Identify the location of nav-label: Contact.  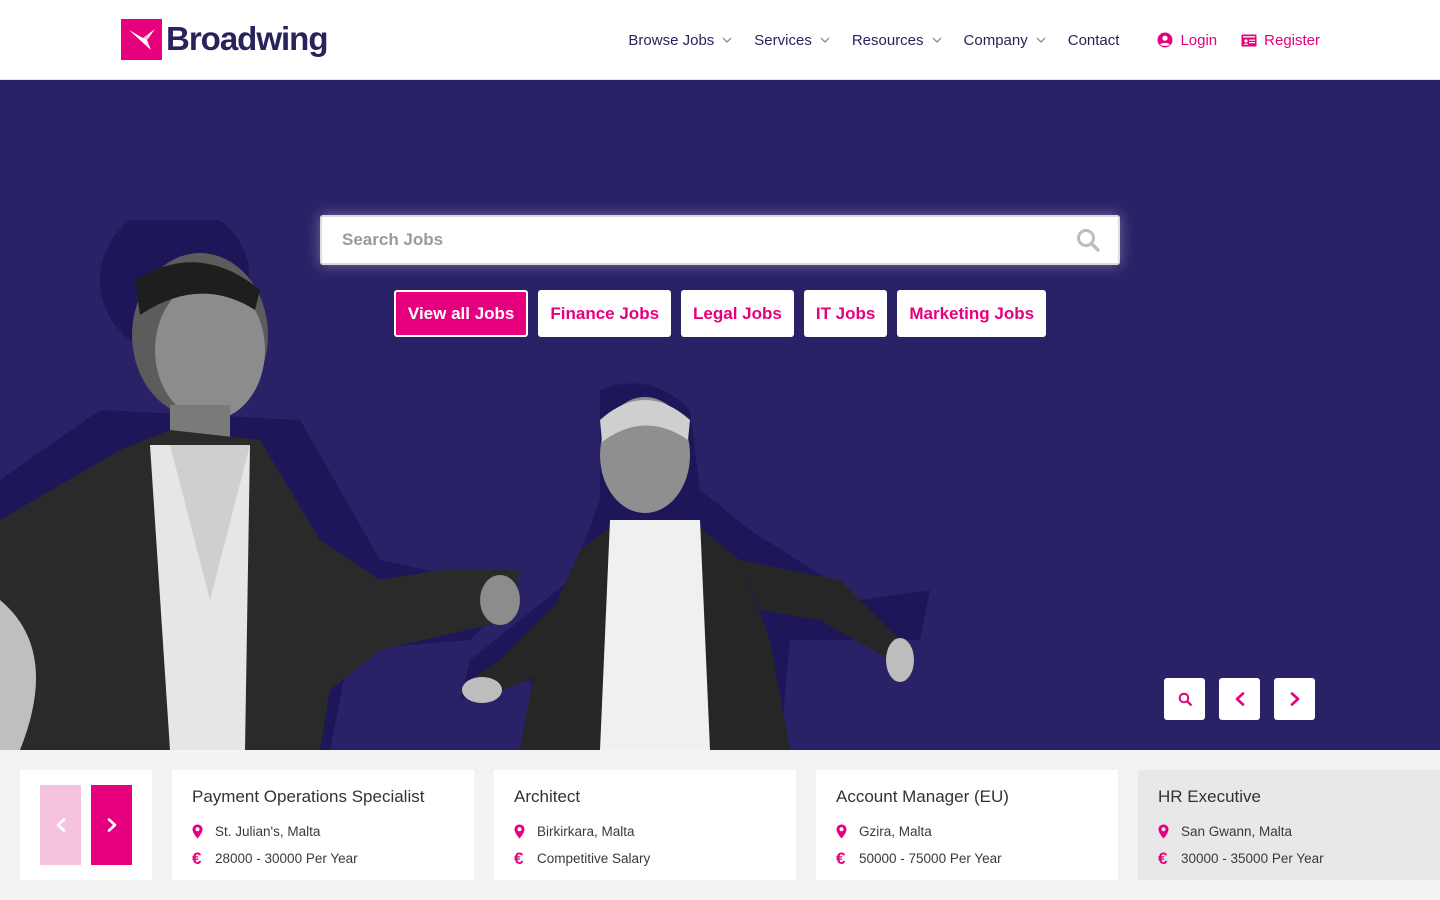
(1093, 40).